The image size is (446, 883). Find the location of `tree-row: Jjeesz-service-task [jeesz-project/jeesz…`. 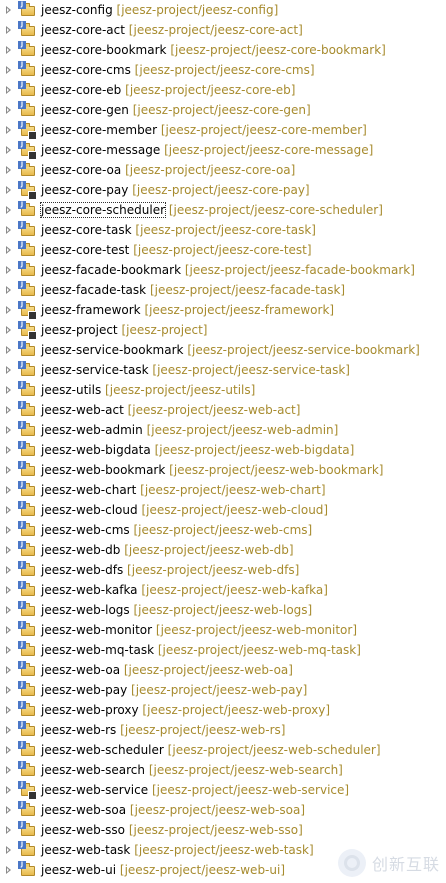

tree-row: Jjeesz-service-task [jeesz-project/jeesz… is located at coordinates (223, 370).